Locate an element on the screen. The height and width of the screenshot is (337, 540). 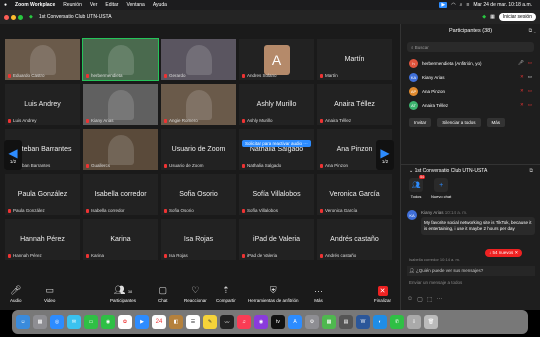
participant-tile: Hannah Pérez Hannah Pérez is located at coordinates (42, 239).